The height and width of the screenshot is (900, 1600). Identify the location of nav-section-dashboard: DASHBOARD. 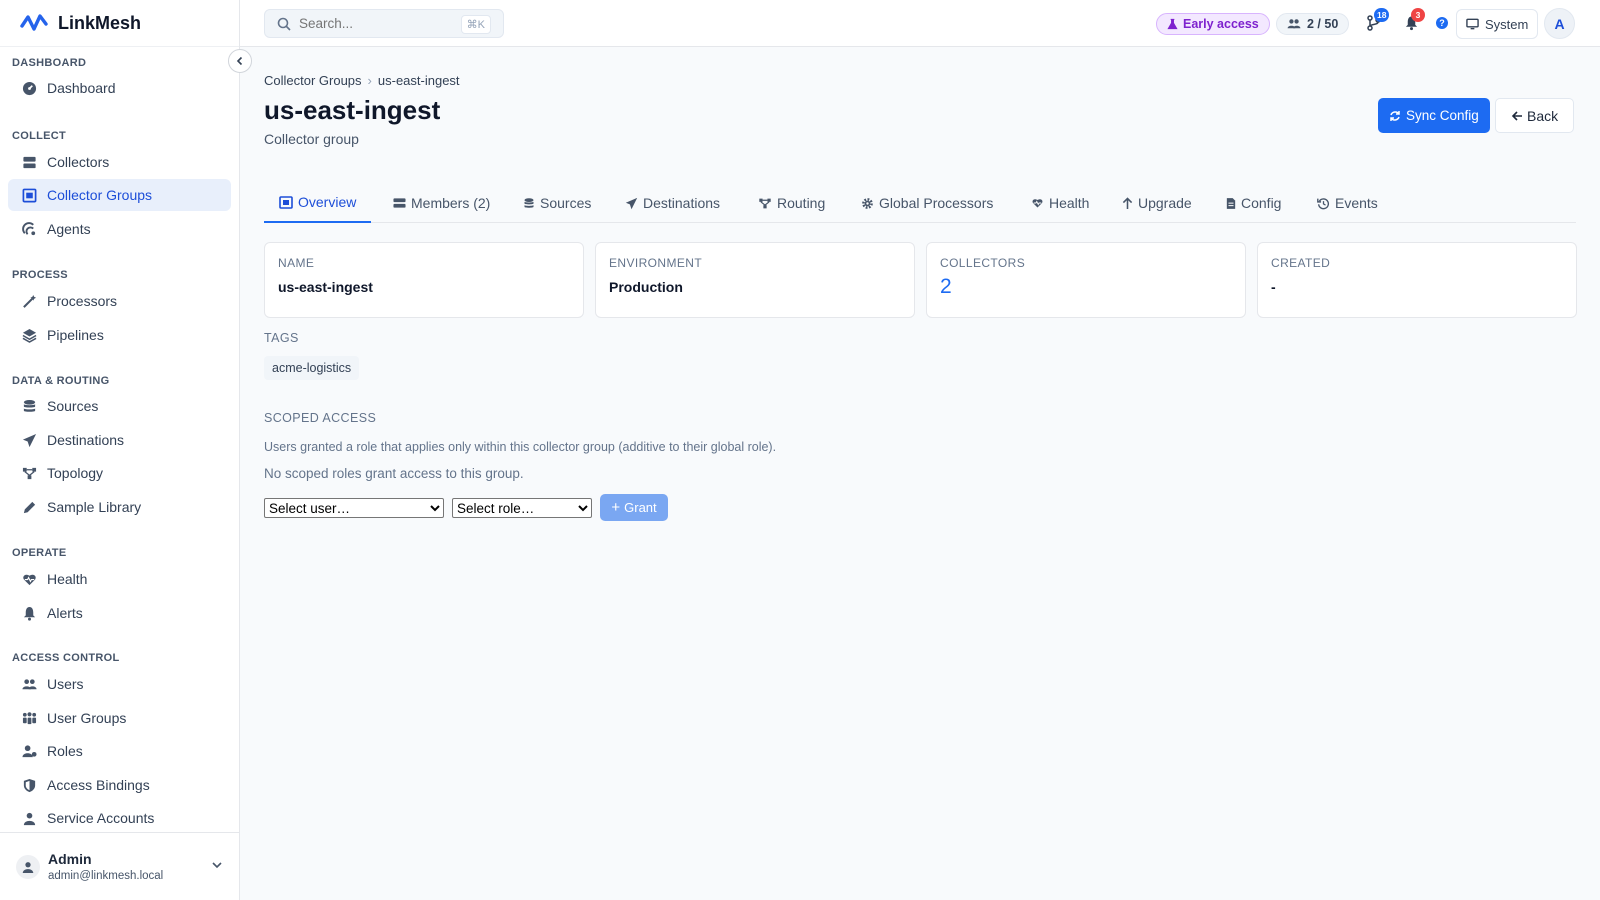
(49, 63).